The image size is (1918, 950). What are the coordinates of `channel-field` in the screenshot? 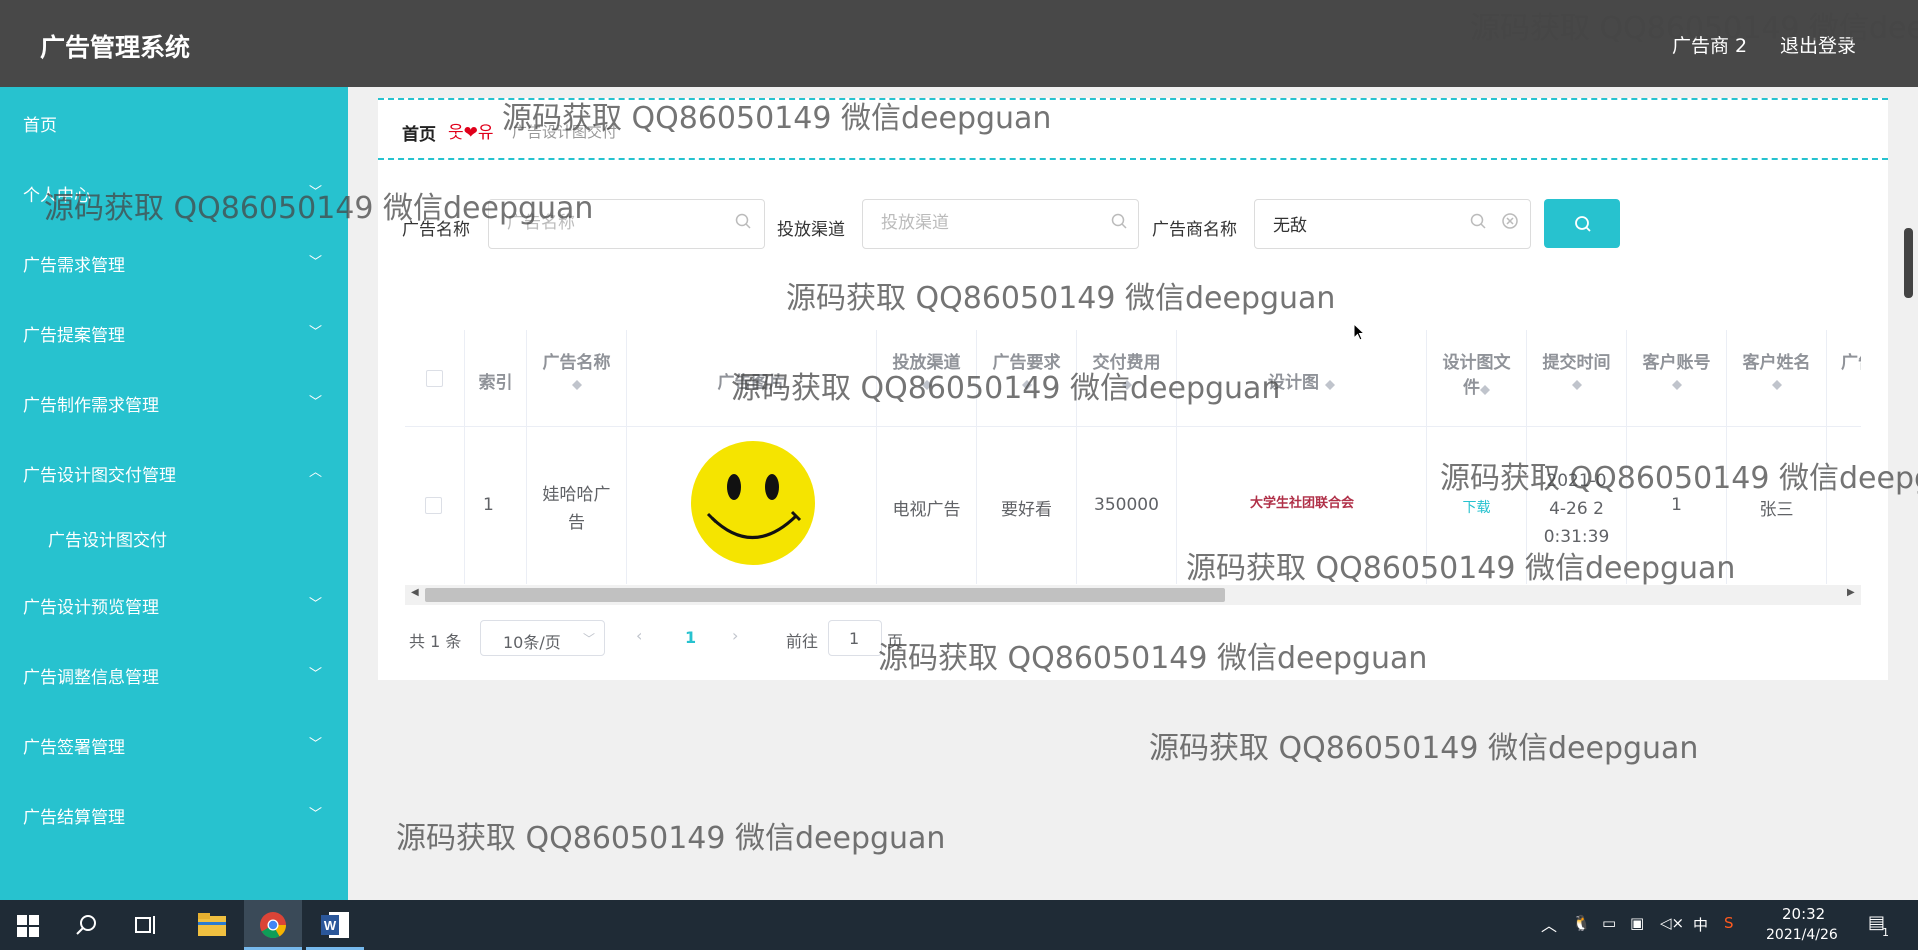 It's located at (1000, 224).